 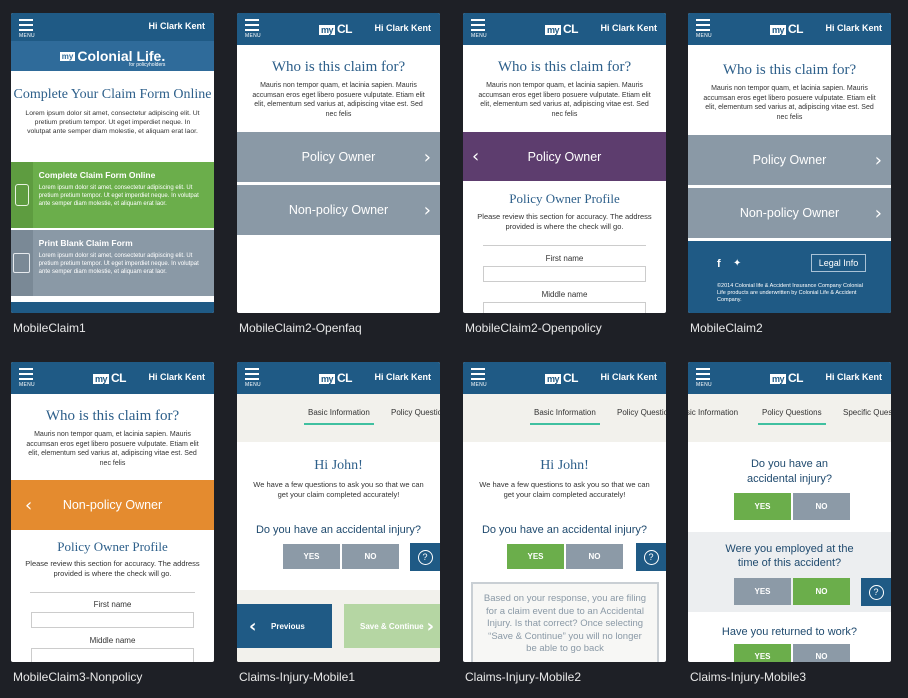 I want to click on save-continue-button: Save & Continue ›, so click(x=392, y=626).